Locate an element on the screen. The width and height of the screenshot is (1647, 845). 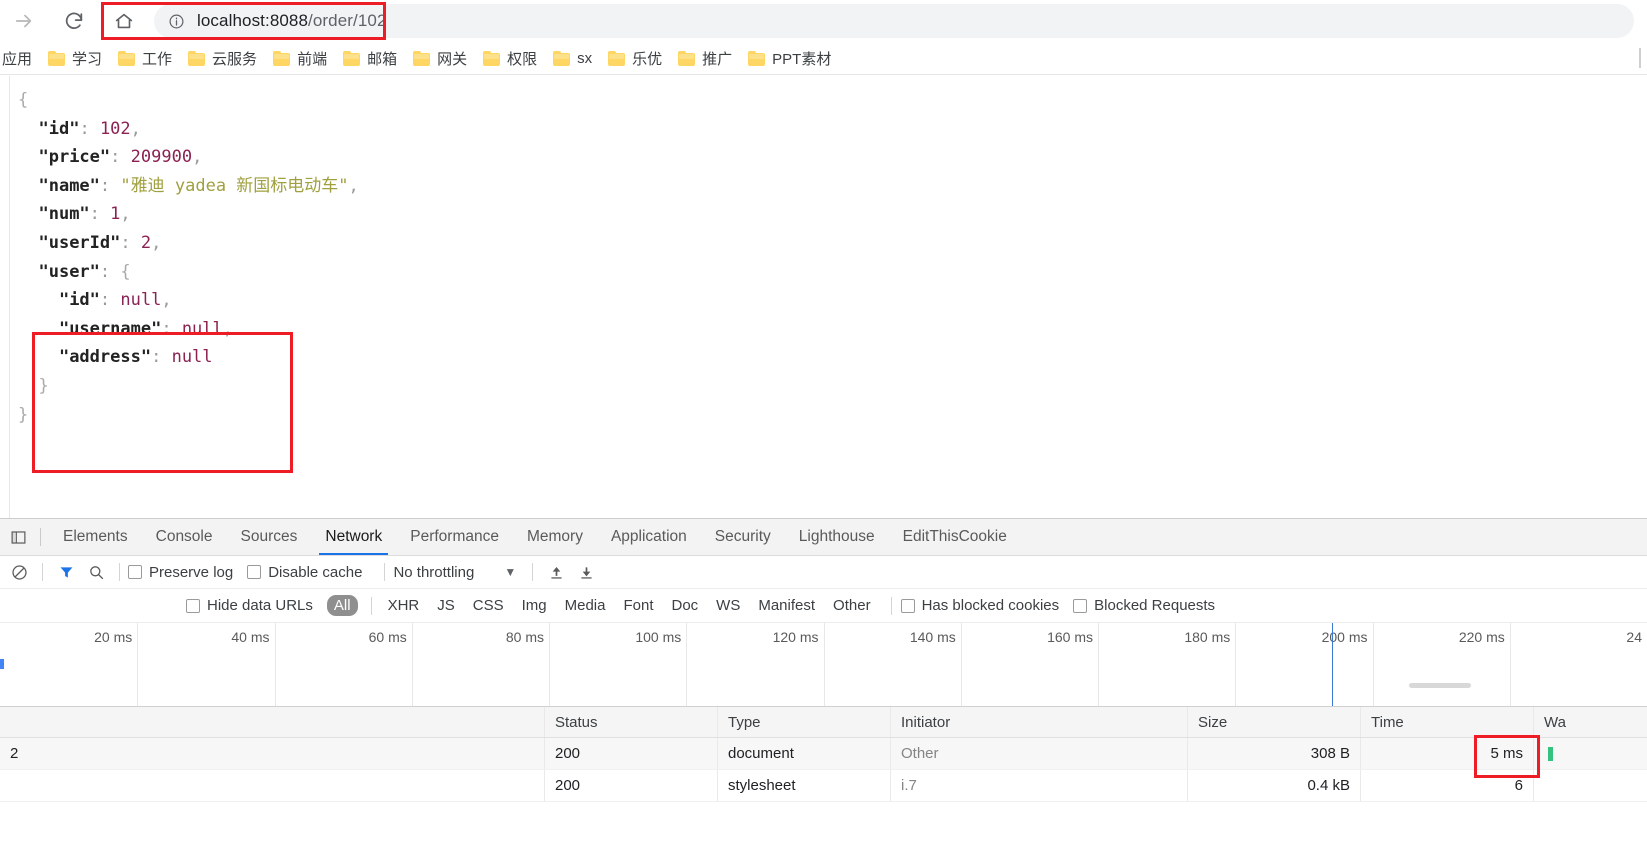
home-icon is located at coordinates (124, 21).